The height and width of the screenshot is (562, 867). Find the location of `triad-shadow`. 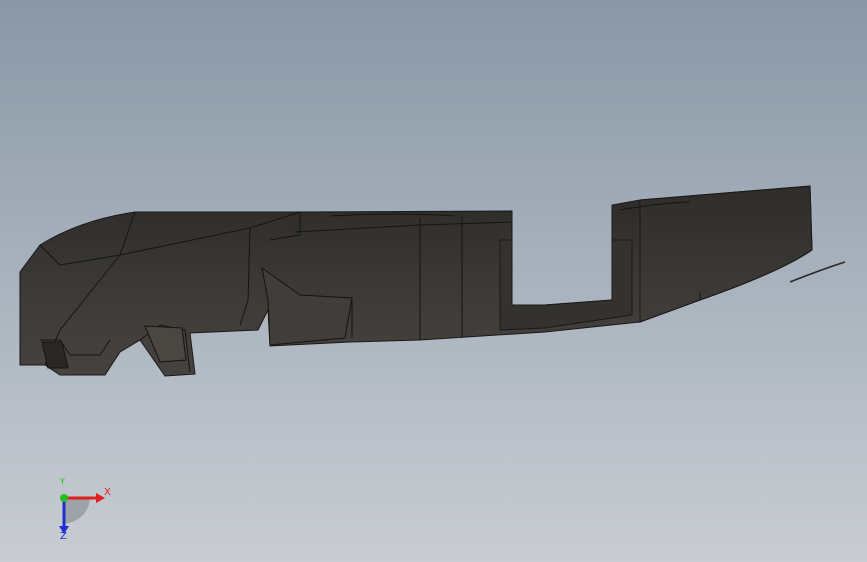

triad-shadow is located at coordinates (77, 511).